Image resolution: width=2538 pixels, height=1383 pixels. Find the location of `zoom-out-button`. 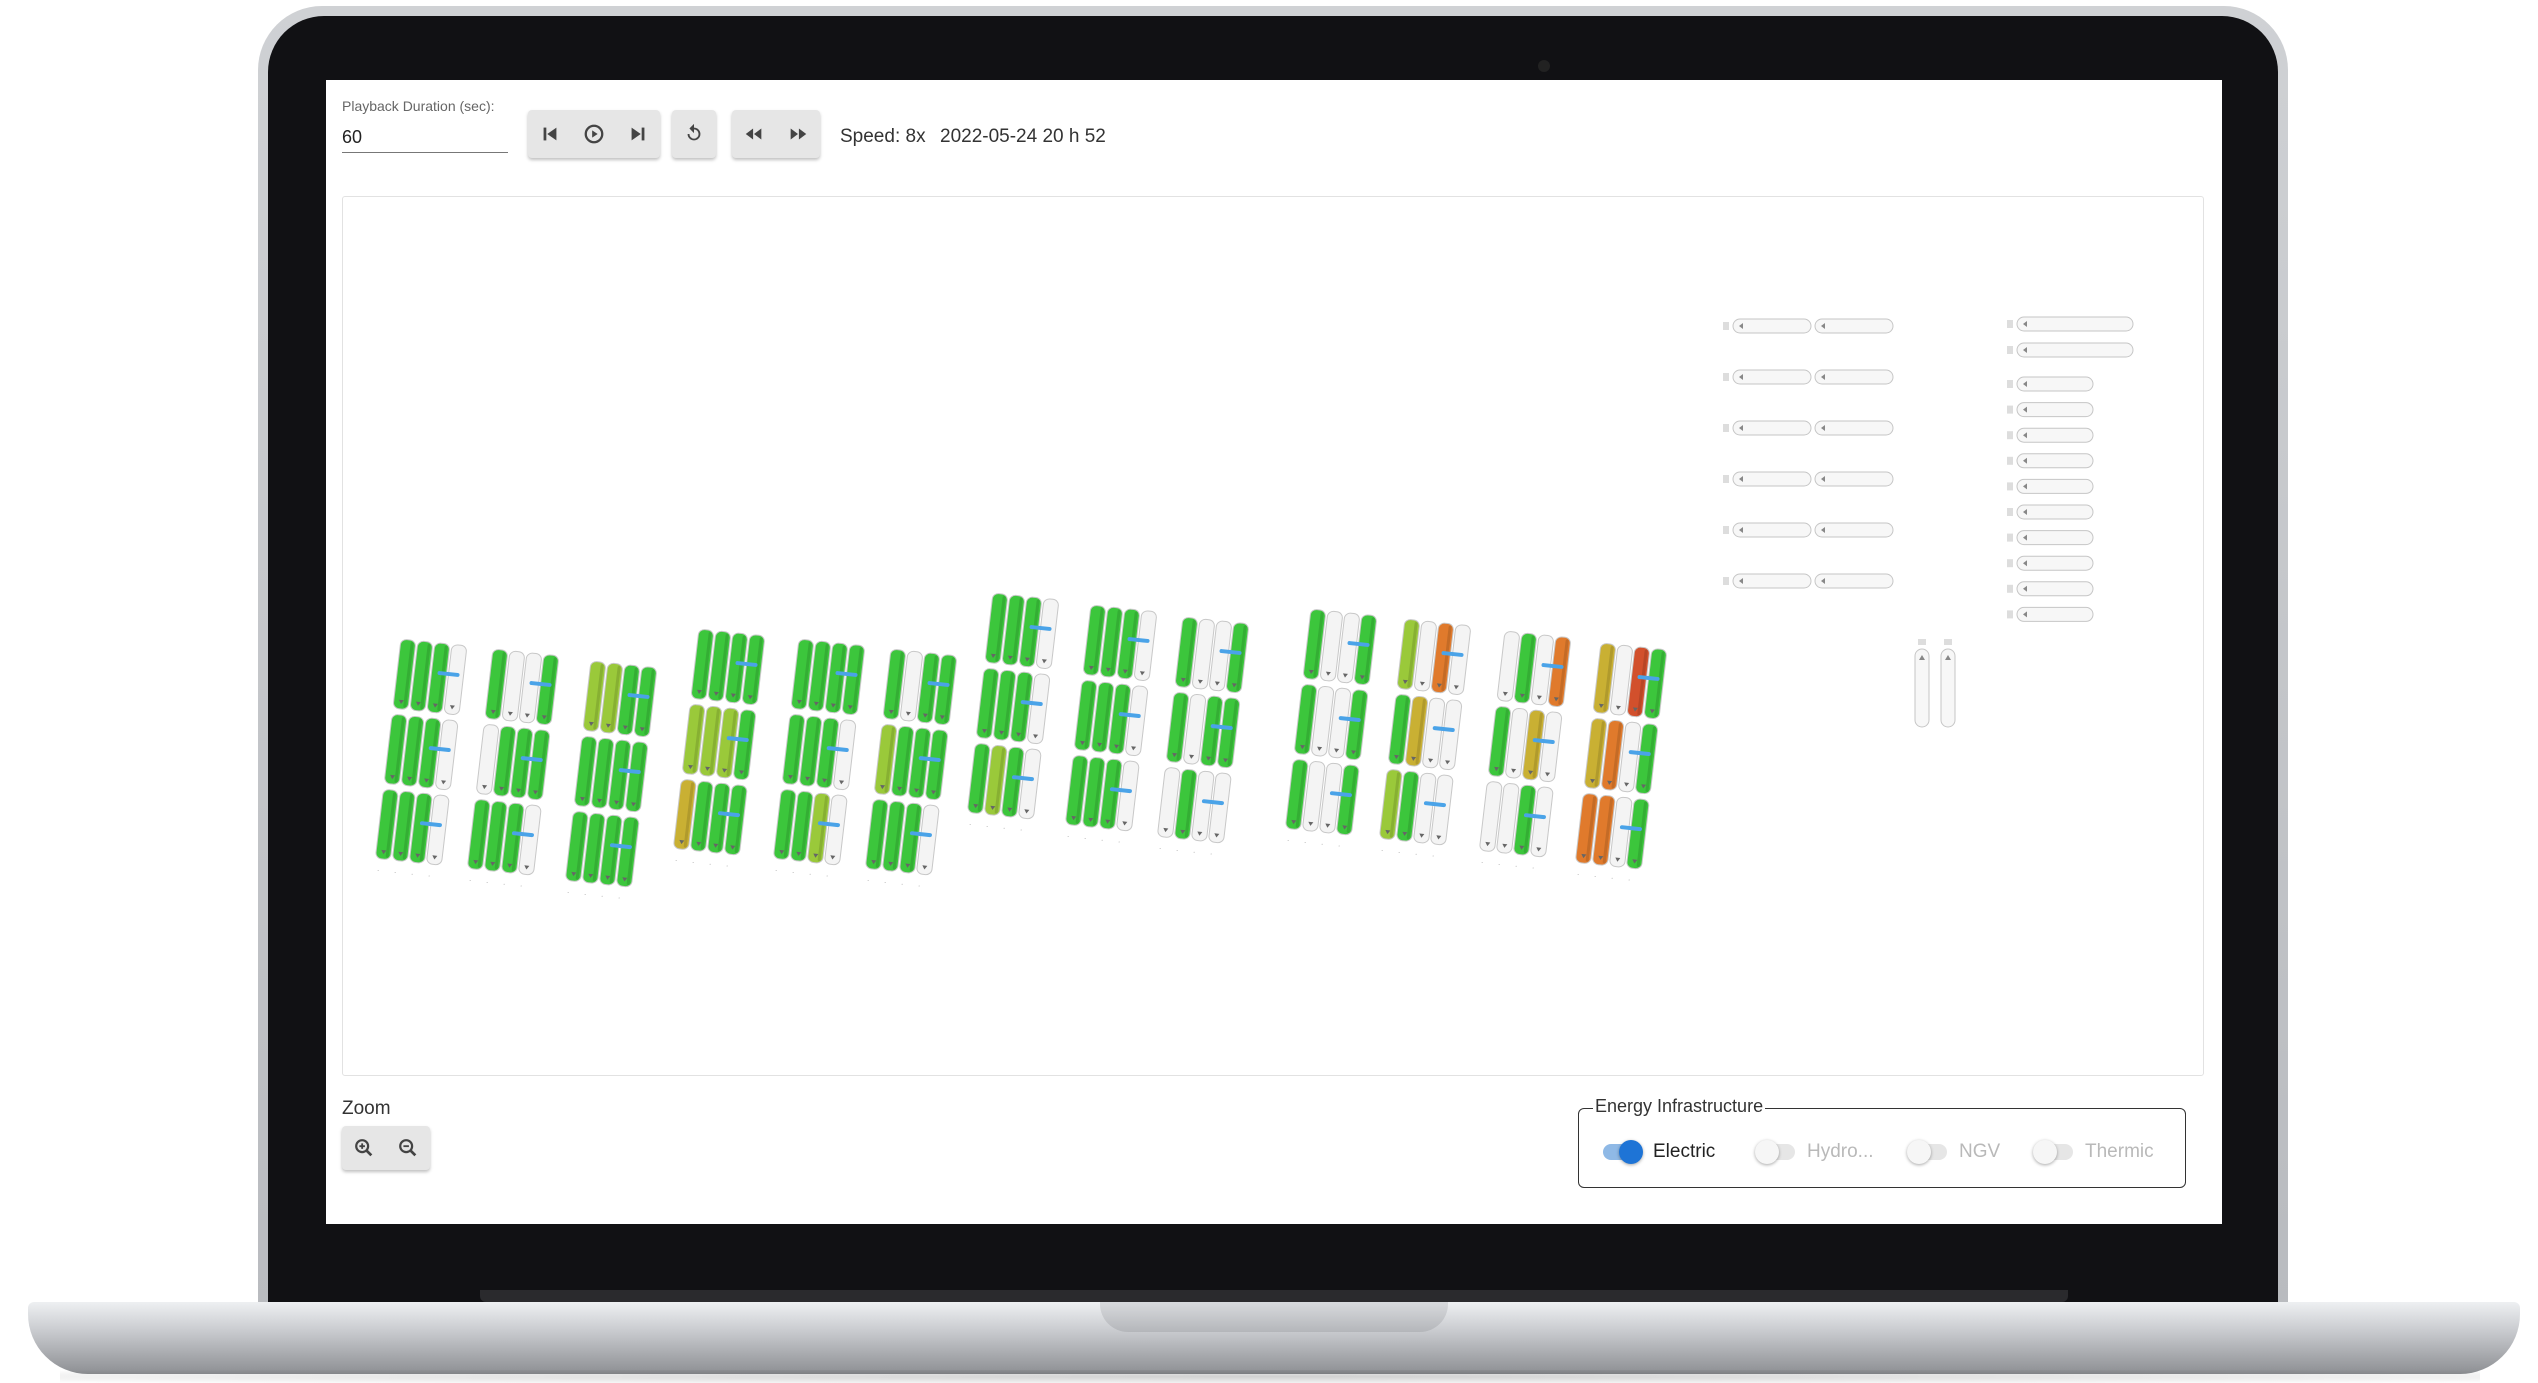

zoom-out-button is located at coordinates (408, 1148).